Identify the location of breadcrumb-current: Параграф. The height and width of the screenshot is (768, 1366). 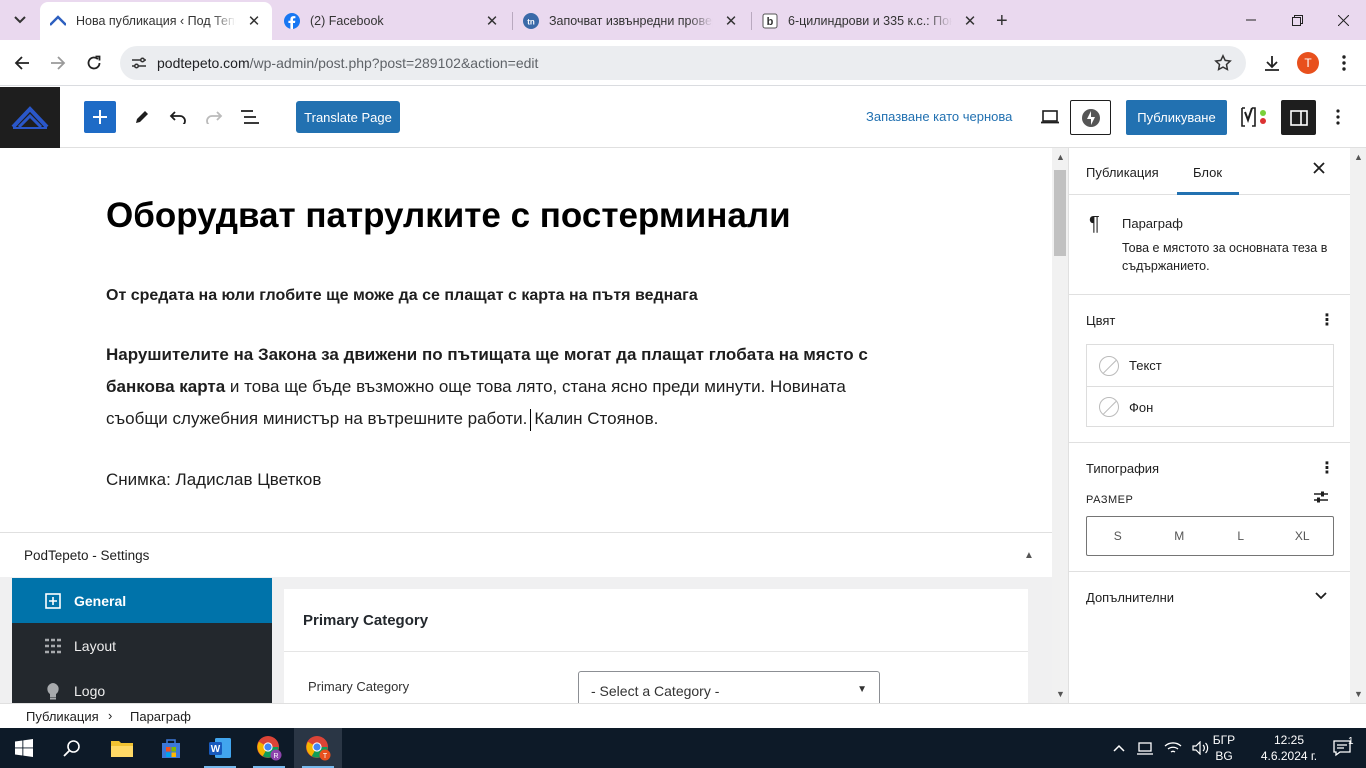
(160, 716).